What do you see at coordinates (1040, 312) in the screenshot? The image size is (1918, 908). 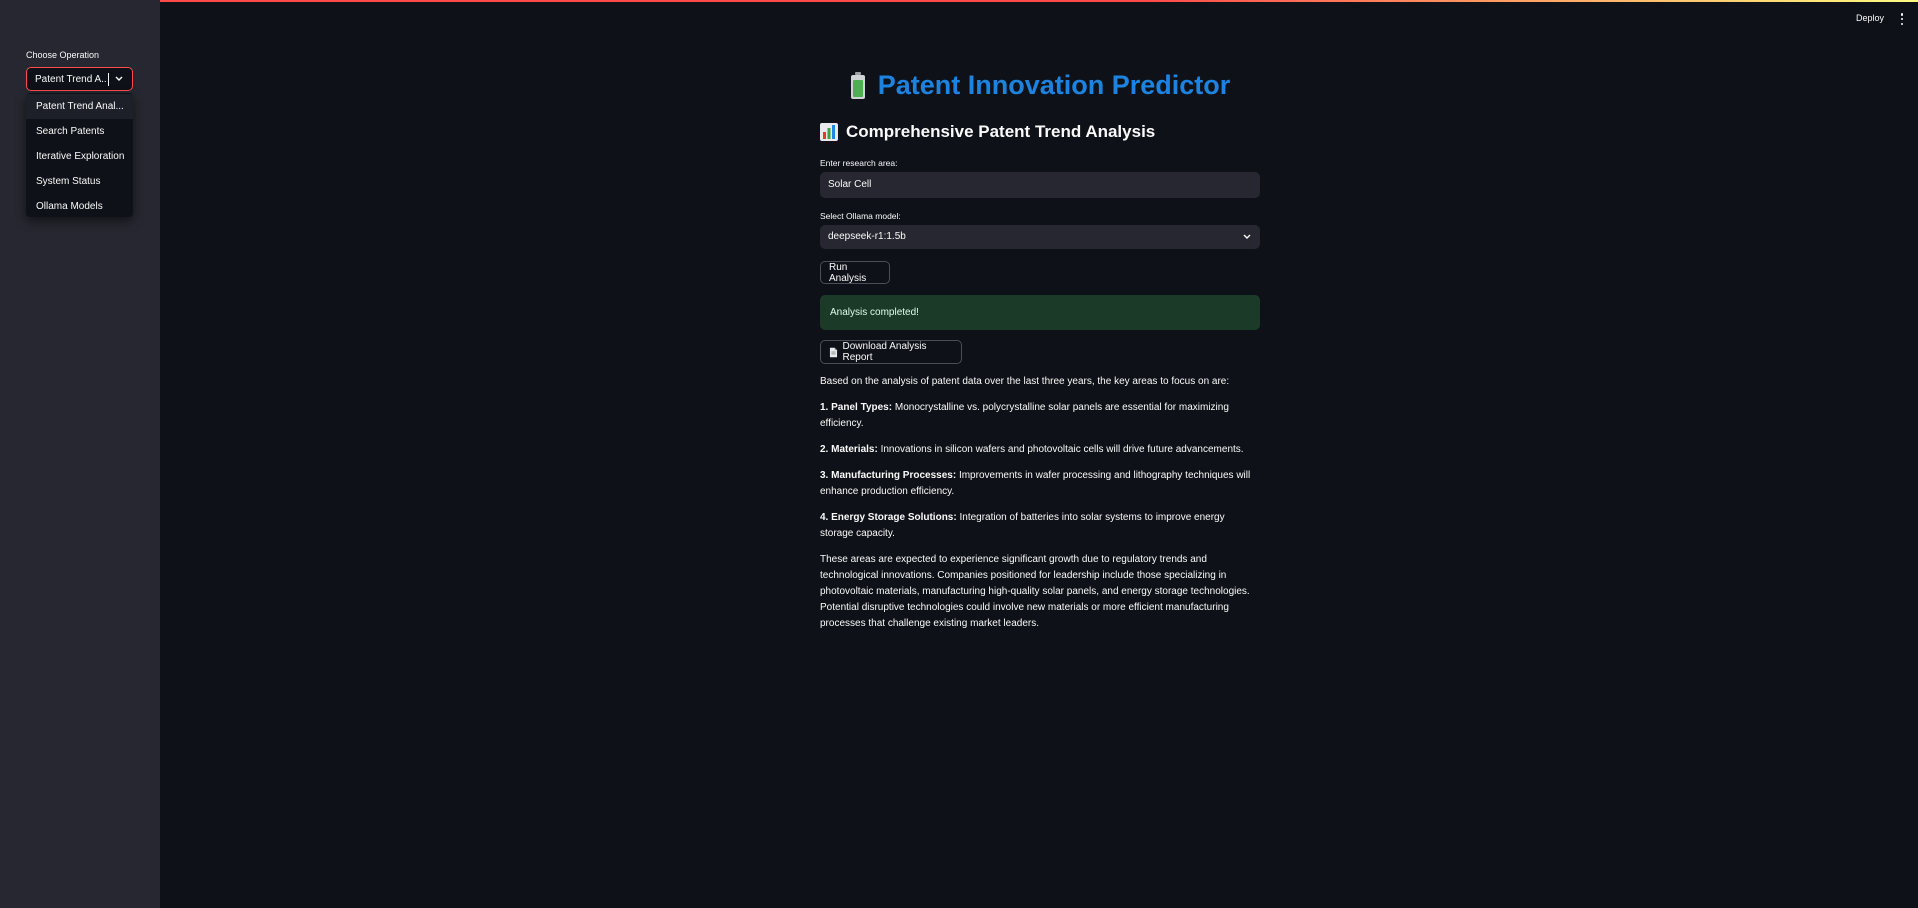 I see `success-alert: Analysis completed!` at bounding box center [1040, 312].